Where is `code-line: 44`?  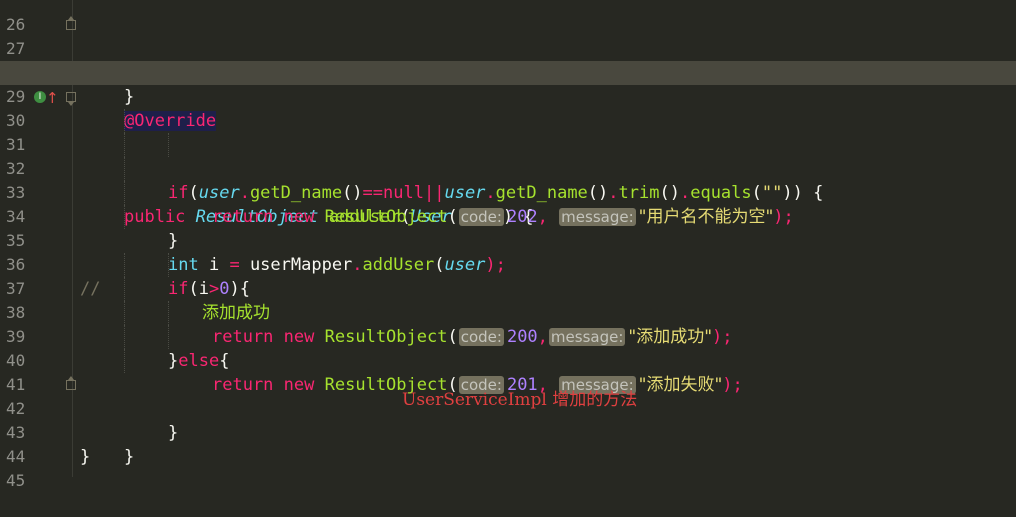 code-line: 44 is located at coordinates (508, 443).